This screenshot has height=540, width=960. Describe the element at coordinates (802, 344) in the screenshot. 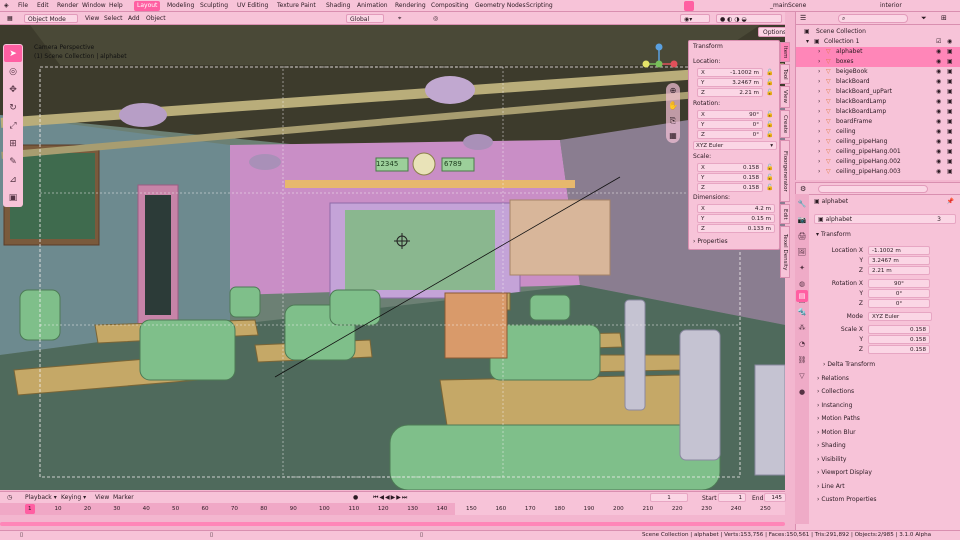

I see `physics-tab-icon: ◔` at that location.